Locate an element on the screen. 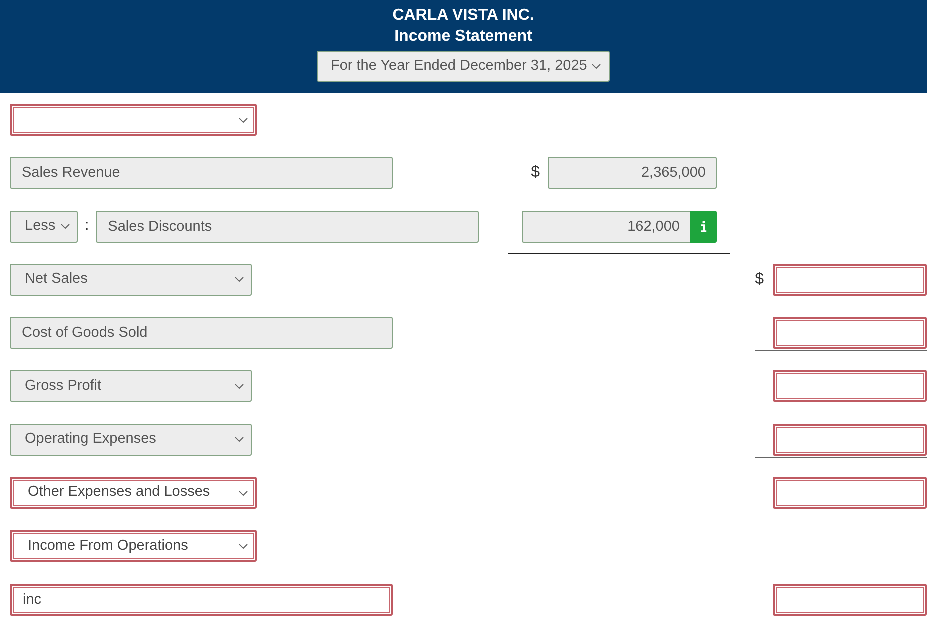  amount-field: 2,365,000 is located at coordinates (632, 173).